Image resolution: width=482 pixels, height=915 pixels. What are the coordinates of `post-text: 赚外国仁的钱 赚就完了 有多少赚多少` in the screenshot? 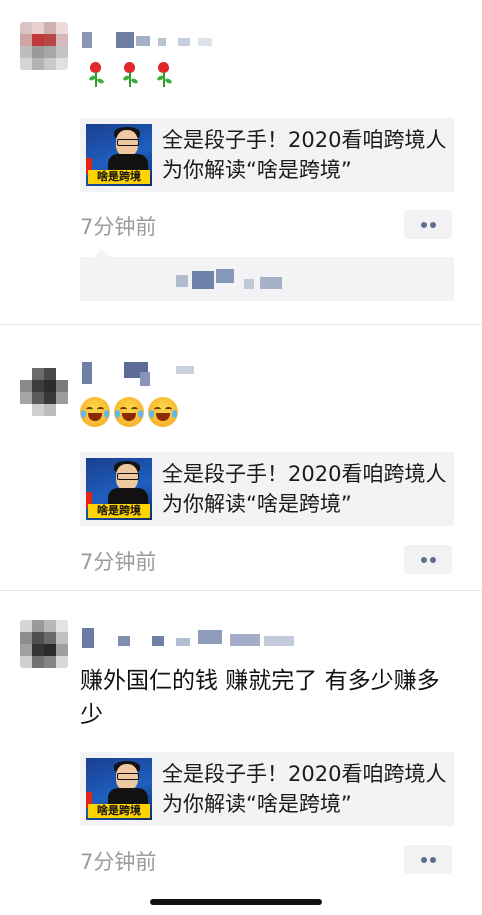 It's located at (260, 698).